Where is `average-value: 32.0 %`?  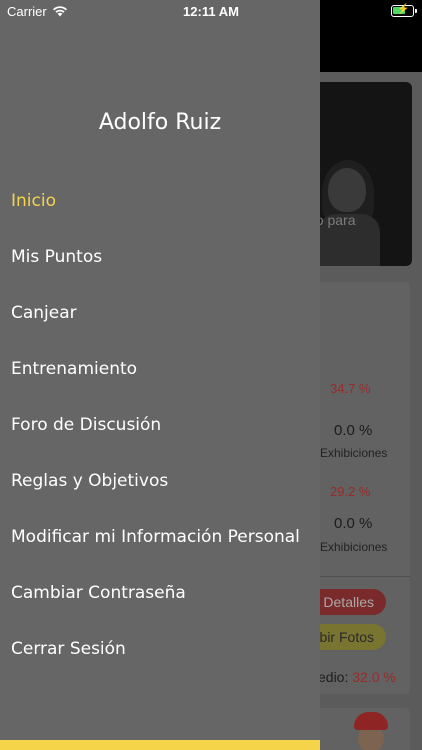
average-value: 32.0 % is located at coordinates (374, 677).